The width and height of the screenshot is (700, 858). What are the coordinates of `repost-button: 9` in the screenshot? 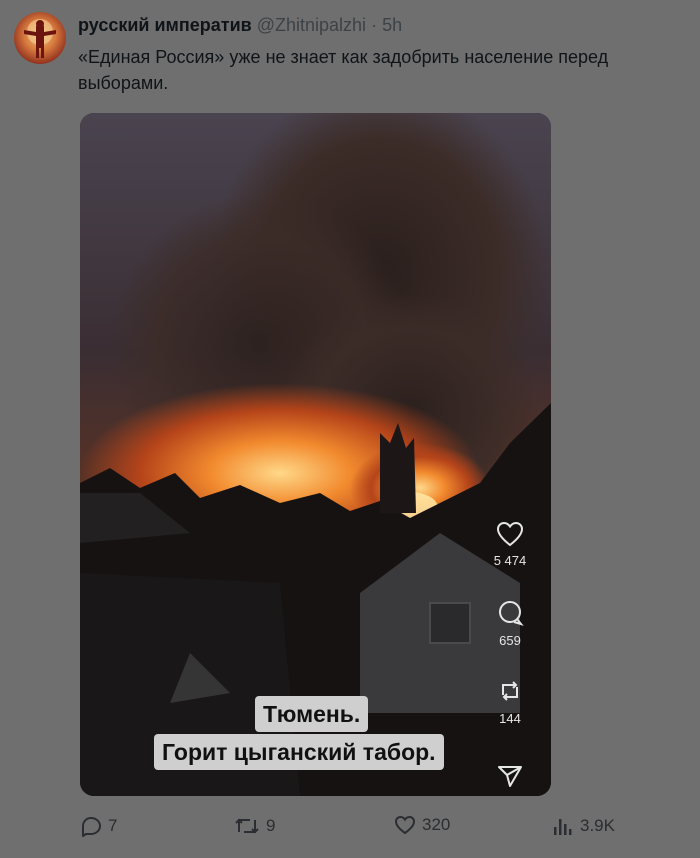 It's located at (254, 826).